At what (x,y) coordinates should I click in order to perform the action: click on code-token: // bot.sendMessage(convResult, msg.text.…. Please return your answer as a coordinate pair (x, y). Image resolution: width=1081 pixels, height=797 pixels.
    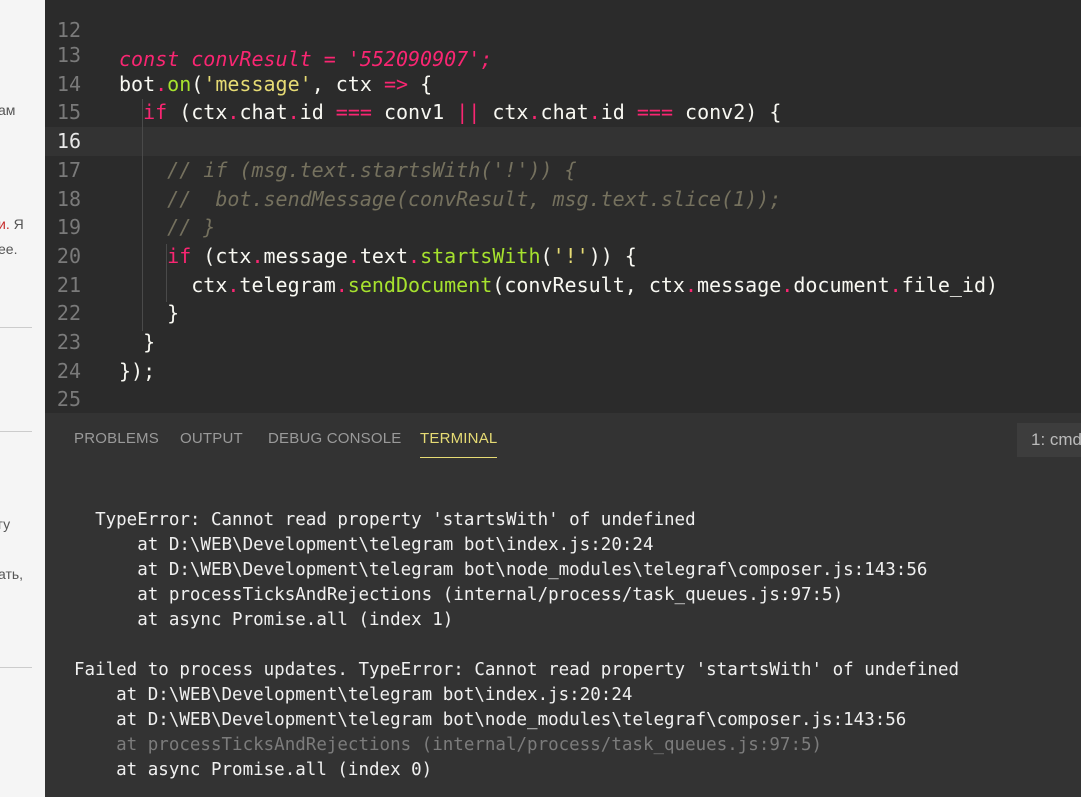
    Looking at the image, I should click on (450, 198).